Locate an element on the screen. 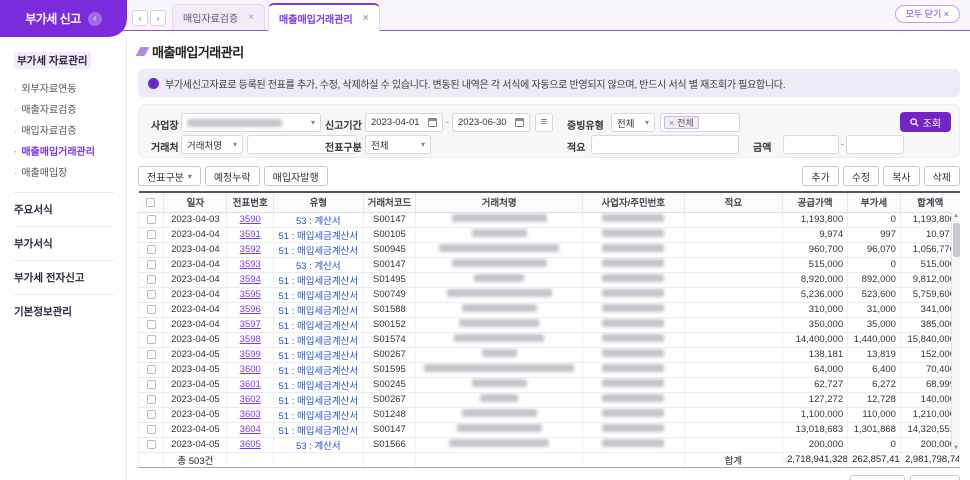 Image resolution: width=970 pixels, height=480 pixels. row-checkbox-cell is located at coordinates (151, 295).